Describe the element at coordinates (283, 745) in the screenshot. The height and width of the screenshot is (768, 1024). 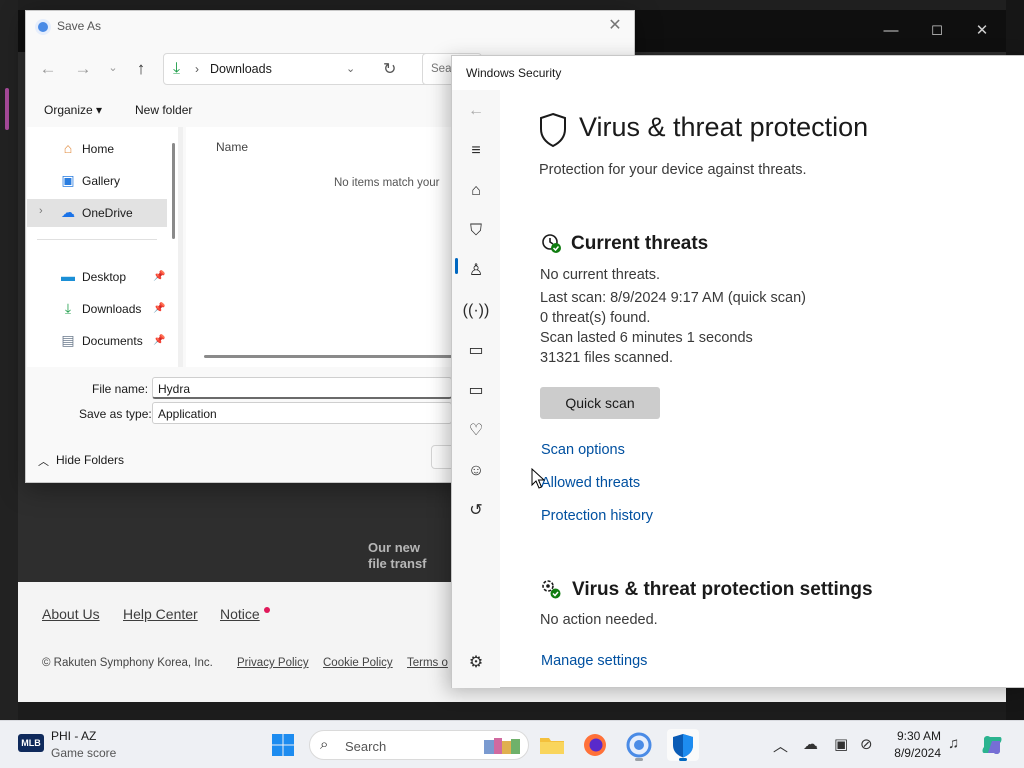
I see `windows-start-icon` at that location.